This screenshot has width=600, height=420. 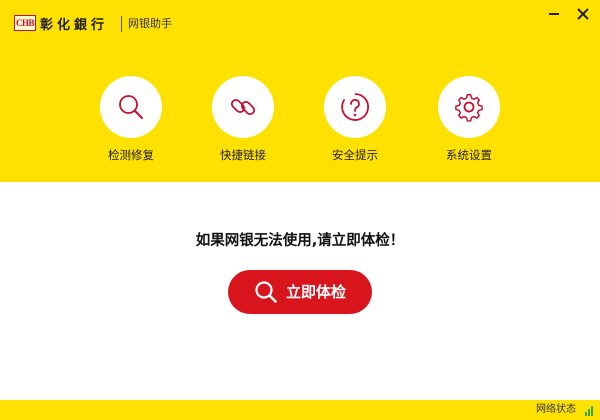 I want to click on minimize-button, so click(x=554, y=14).